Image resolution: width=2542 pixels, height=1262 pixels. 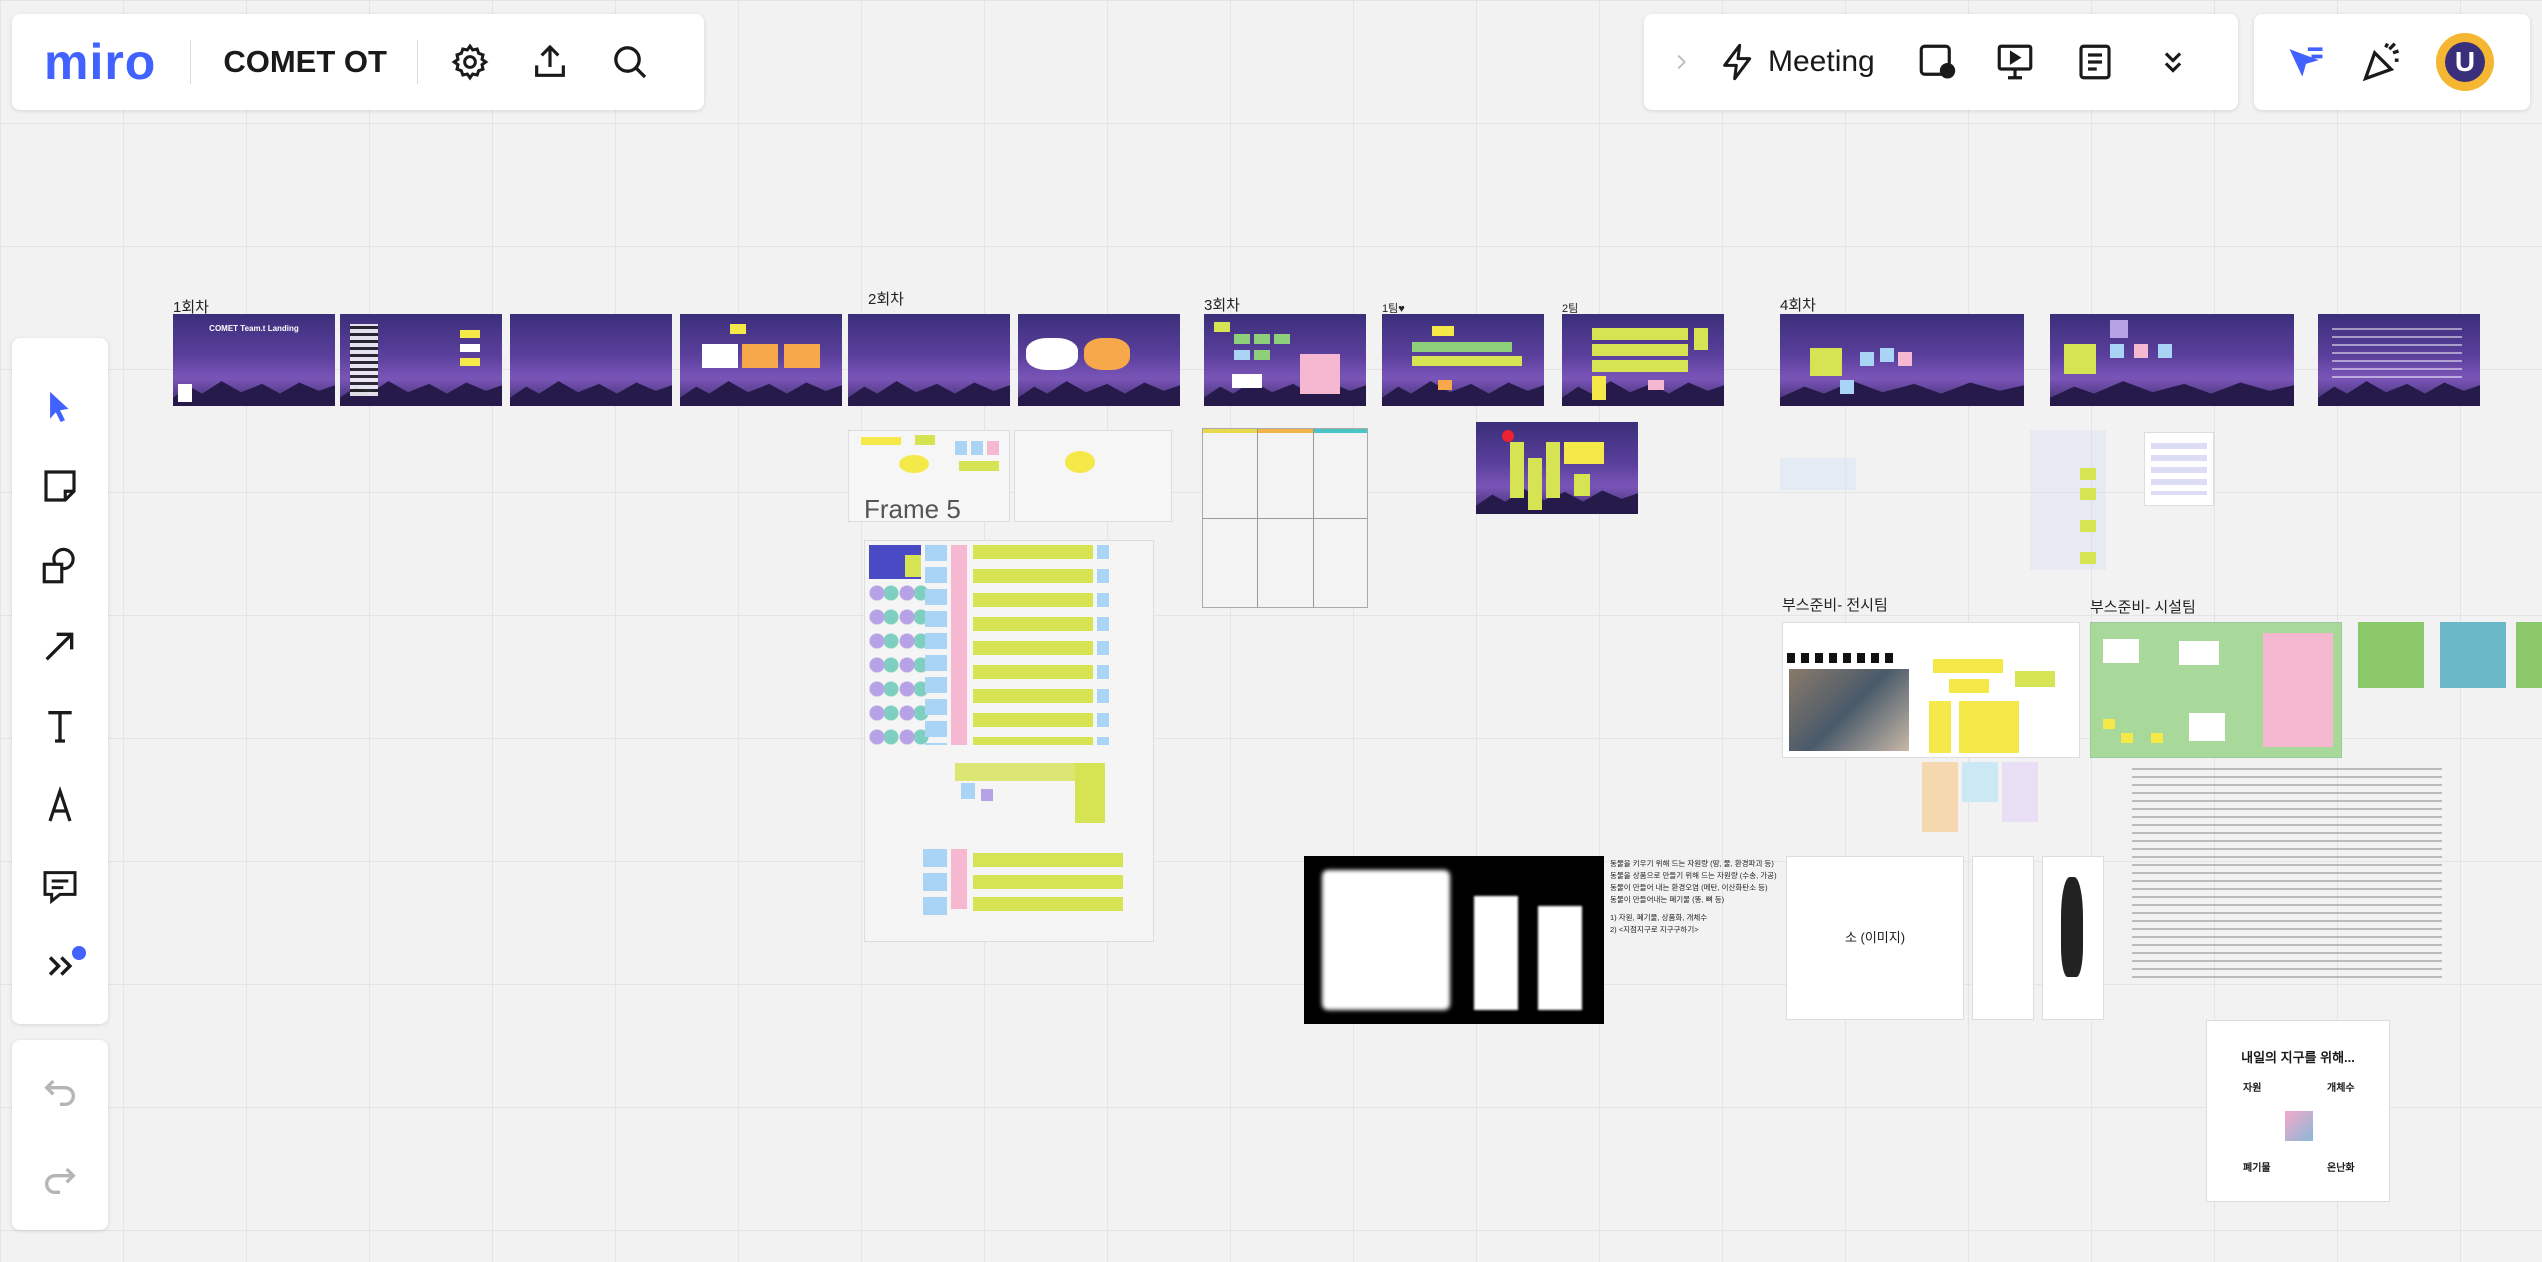 What do you see at coordinates (60, 1179) in the screenshot?
I see `redo-button` at bounding box center [60, 1179].